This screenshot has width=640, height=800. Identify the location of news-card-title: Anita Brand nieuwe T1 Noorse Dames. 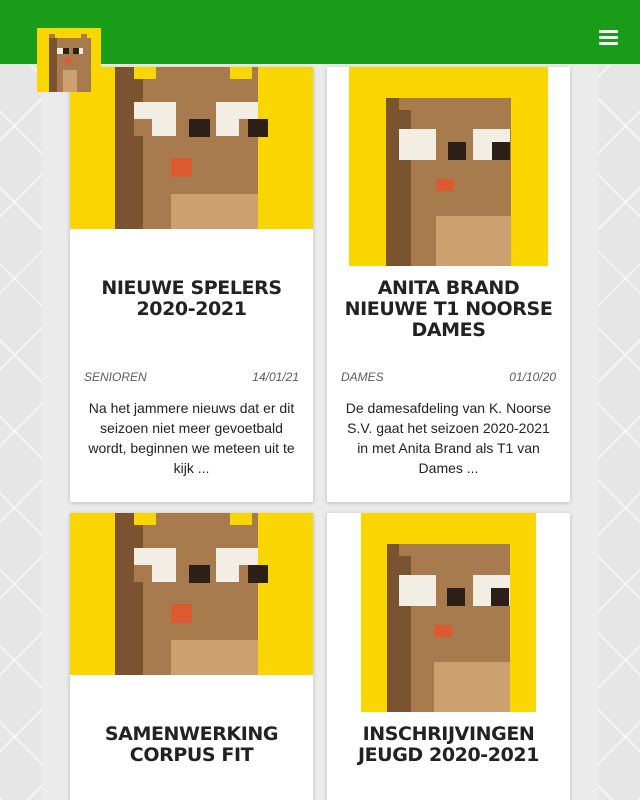
(448, 309).